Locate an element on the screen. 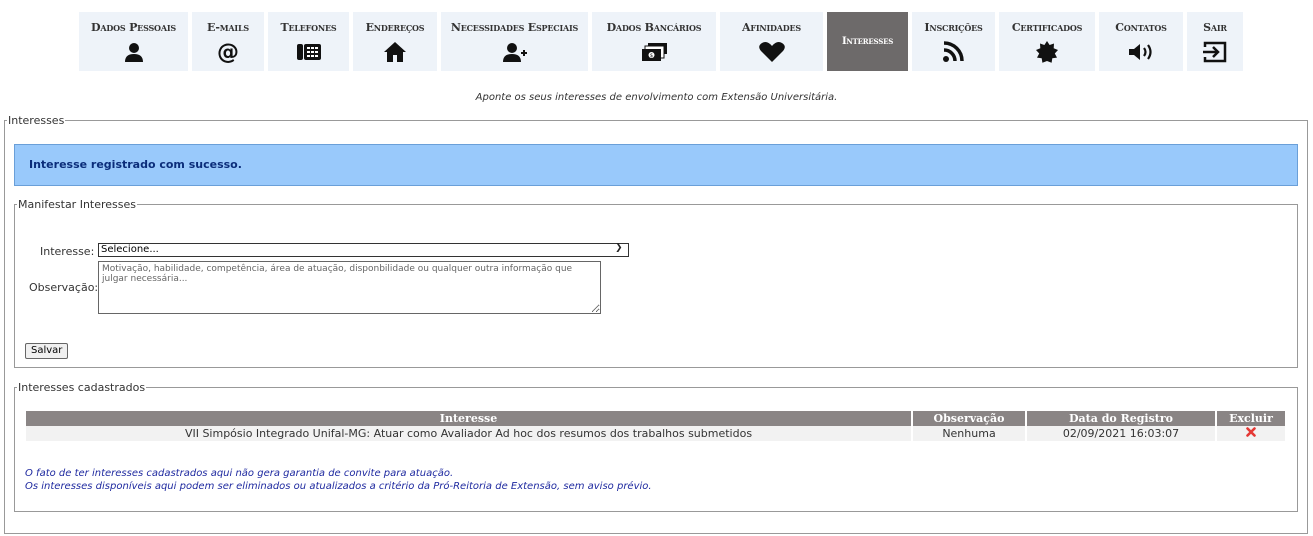  user-plus-icon is located at coordinates (515, 52).